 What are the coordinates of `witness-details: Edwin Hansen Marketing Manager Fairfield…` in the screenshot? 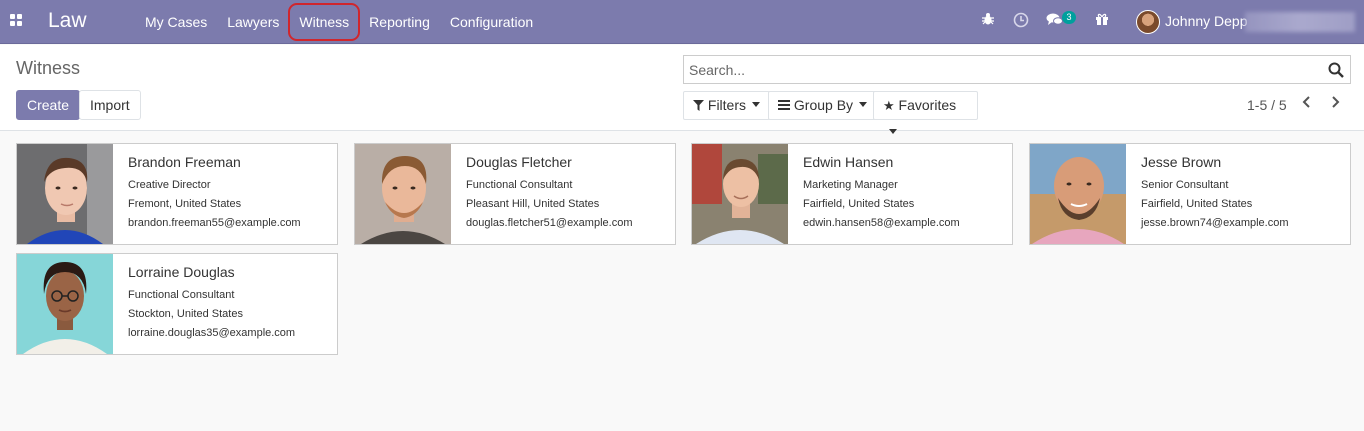 It's located at (881, 192).